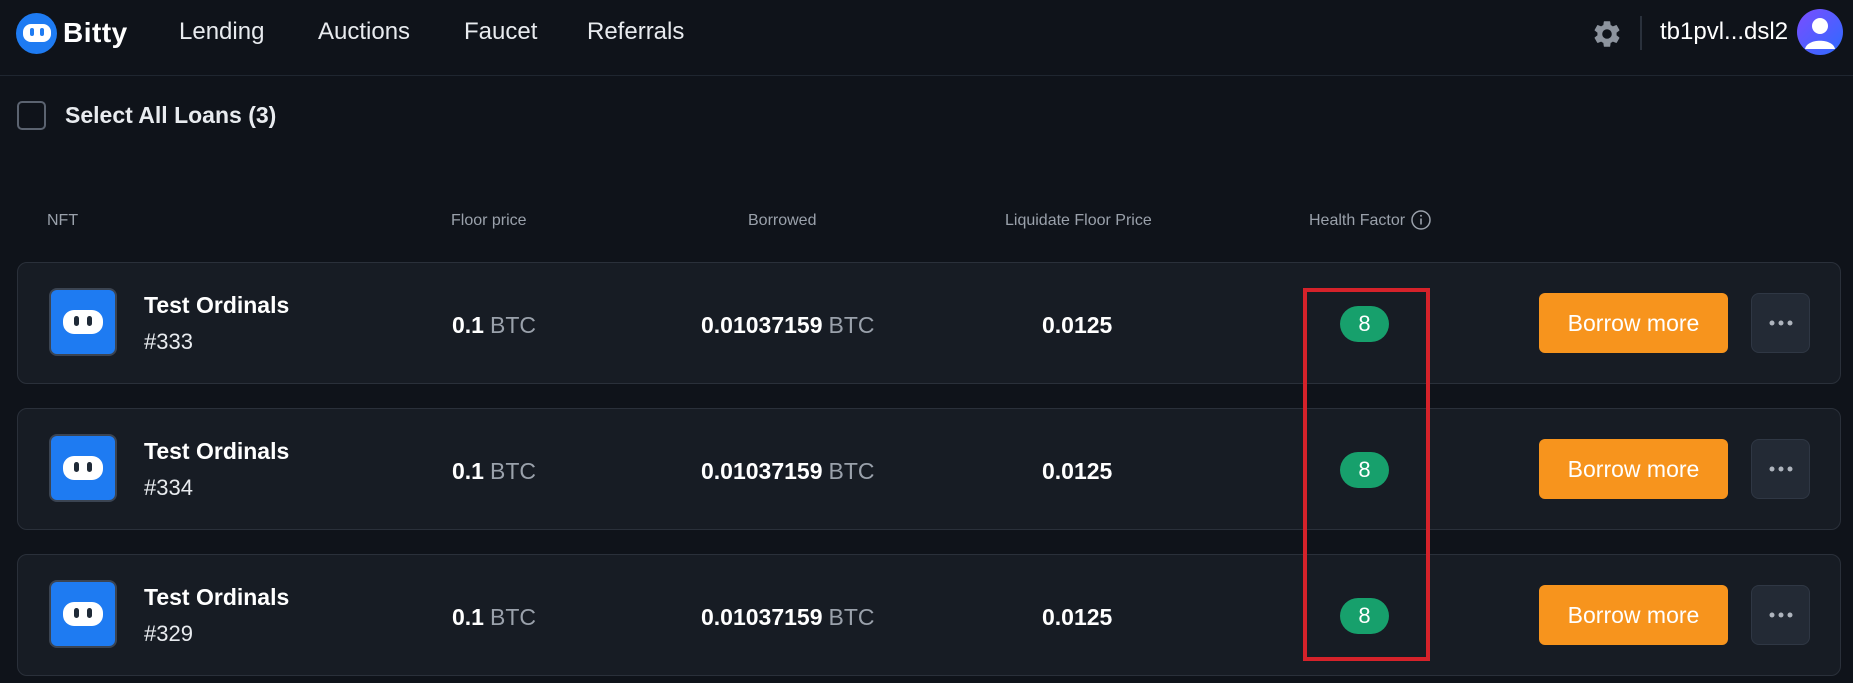  What do you see at coordinates (1421, 220) in the screenshot?
I see `info-icon` at bounding box center [1421, 220].